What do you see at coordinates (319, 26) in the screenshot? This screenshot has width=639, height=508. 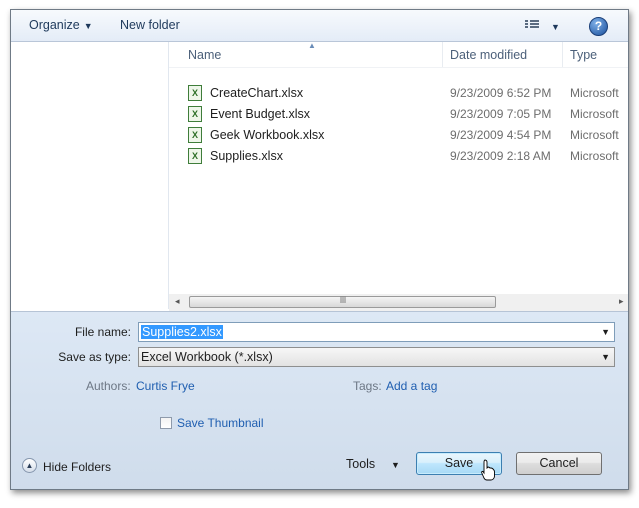 I see `command-bar: Organize ▼ New folder ▼ ?` at bounding box center [319, 26].